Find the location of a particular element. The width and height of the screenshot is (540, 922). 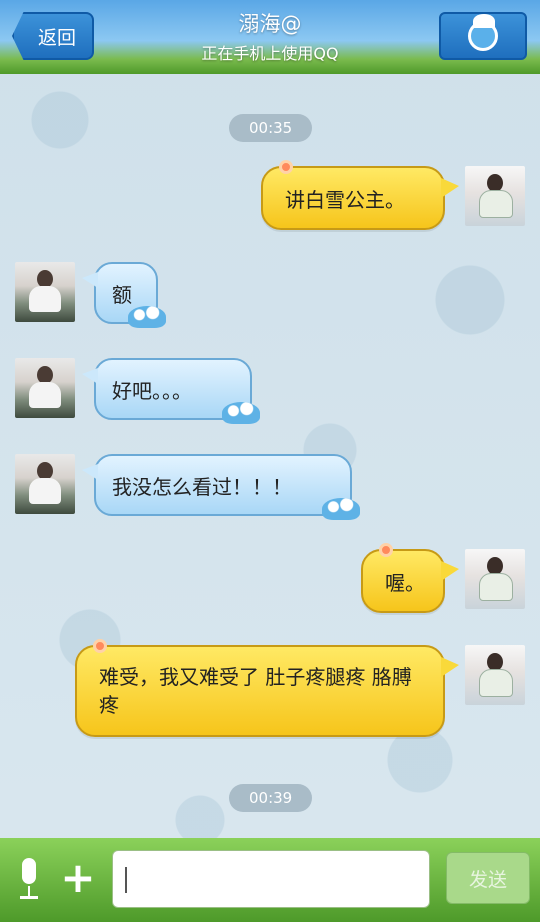

timestamp: 00:39 is located at coordinates (271, 798).